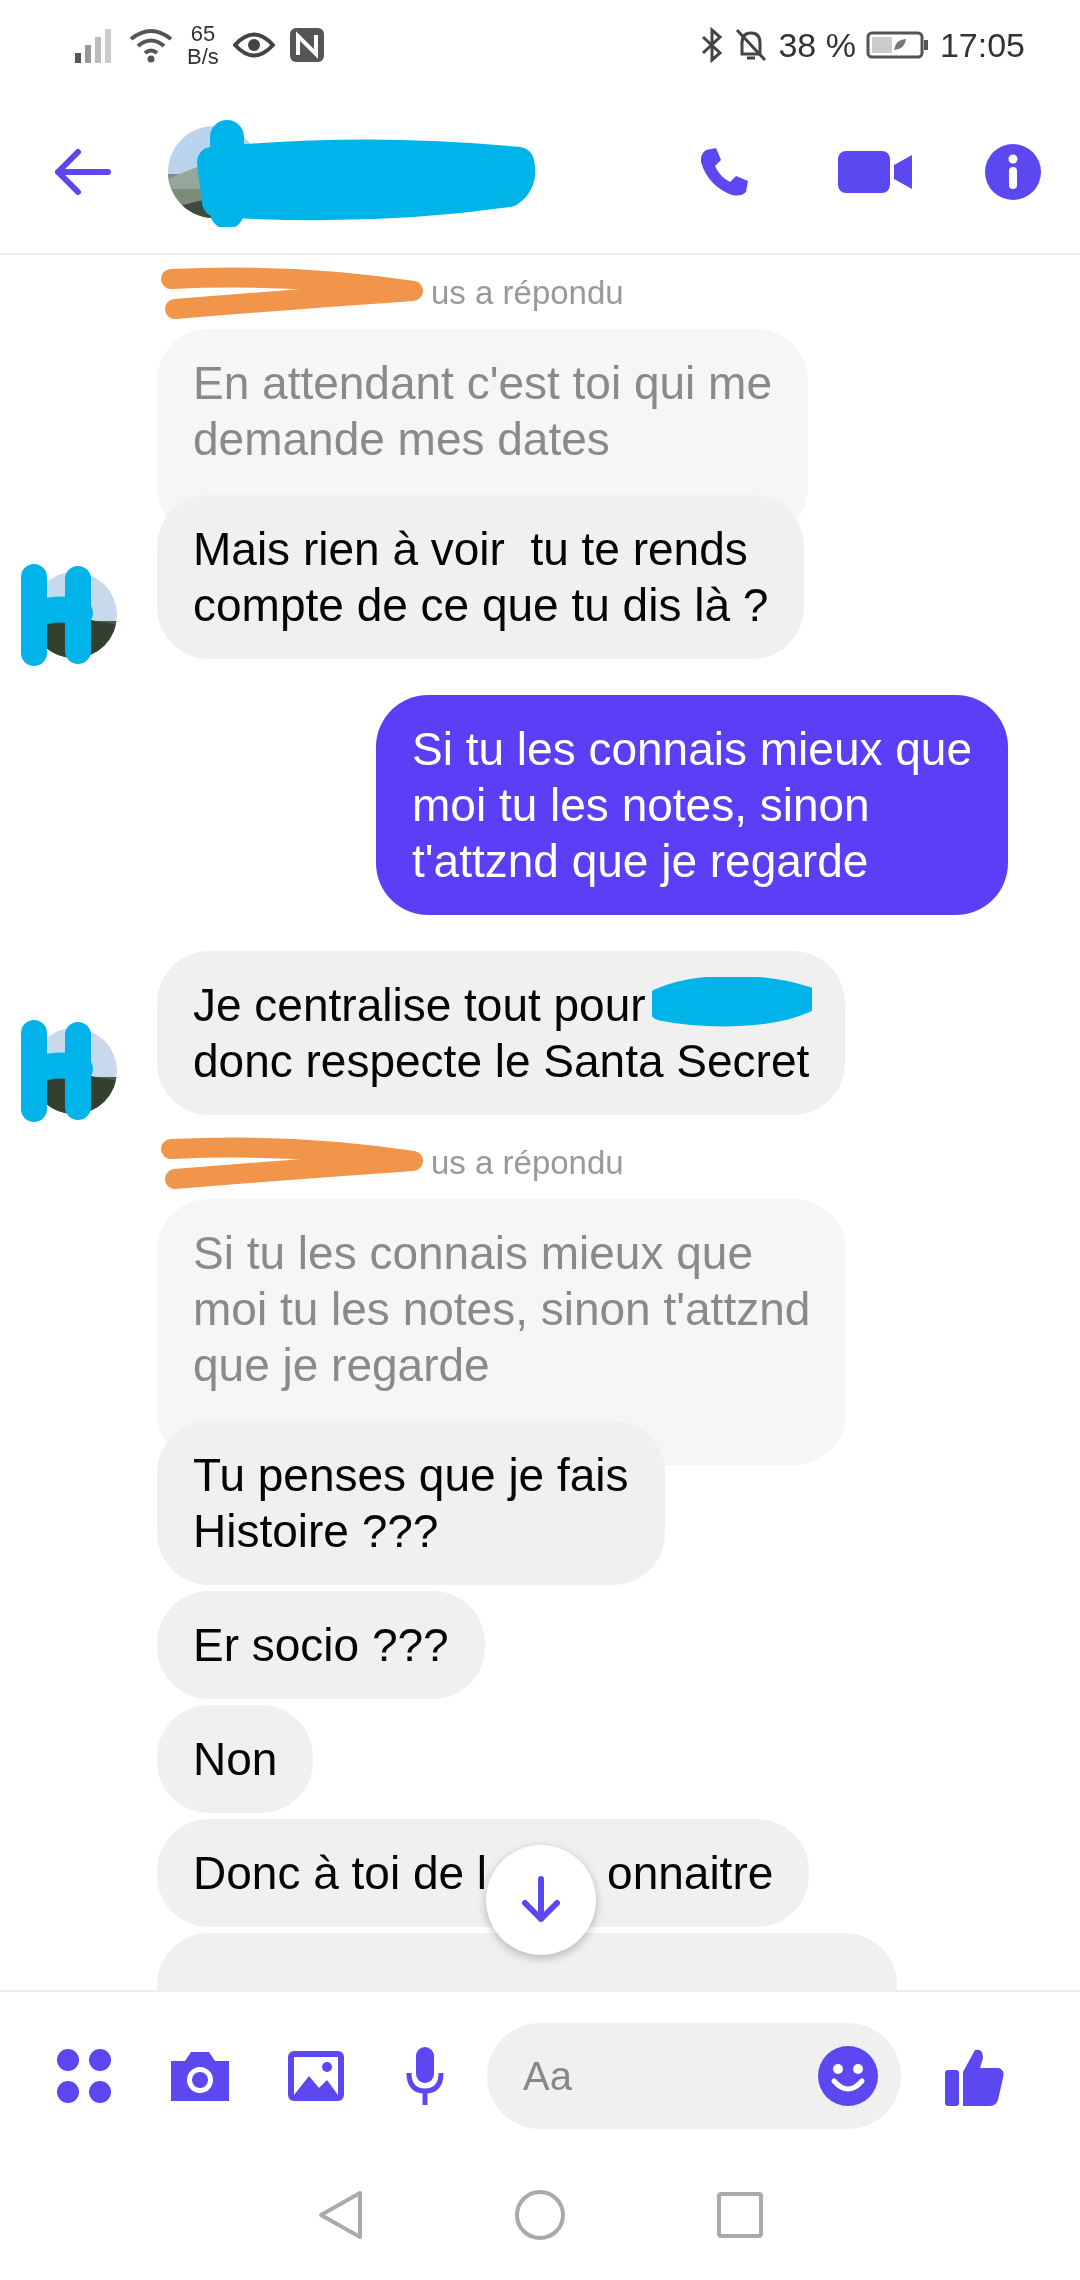  I want to click on image-icon, so click(316, 2076).